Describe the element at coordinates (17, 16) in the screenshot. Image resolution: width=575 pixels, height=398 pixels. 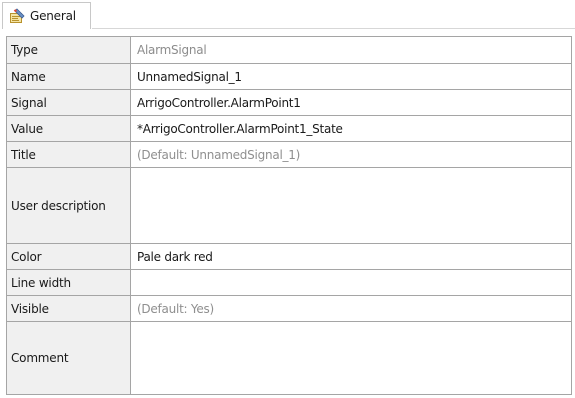
I see `properties-icon` at that location.